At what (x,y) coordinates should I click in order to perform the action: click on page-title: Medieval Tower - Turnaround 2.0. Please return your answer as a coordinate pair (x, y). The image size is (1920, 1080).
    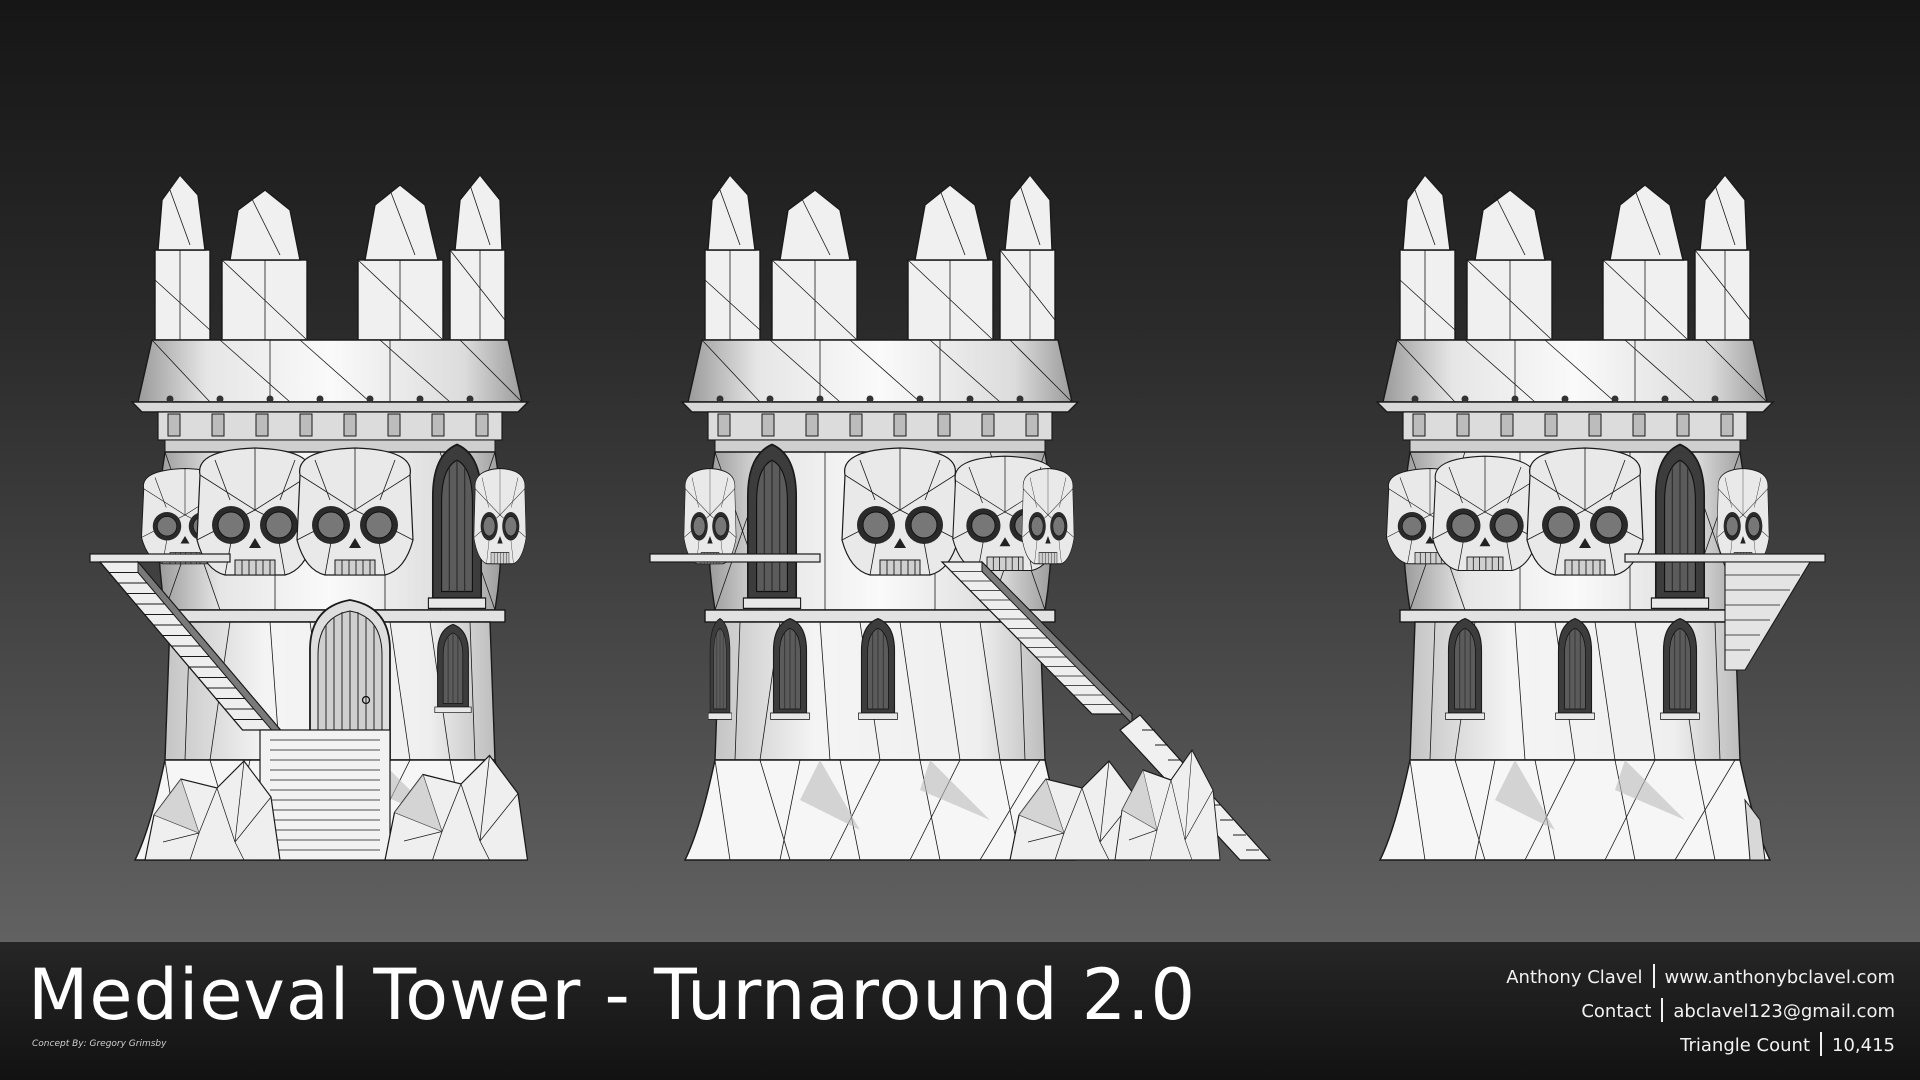
    Looking at the image, I should click on (612, 995).